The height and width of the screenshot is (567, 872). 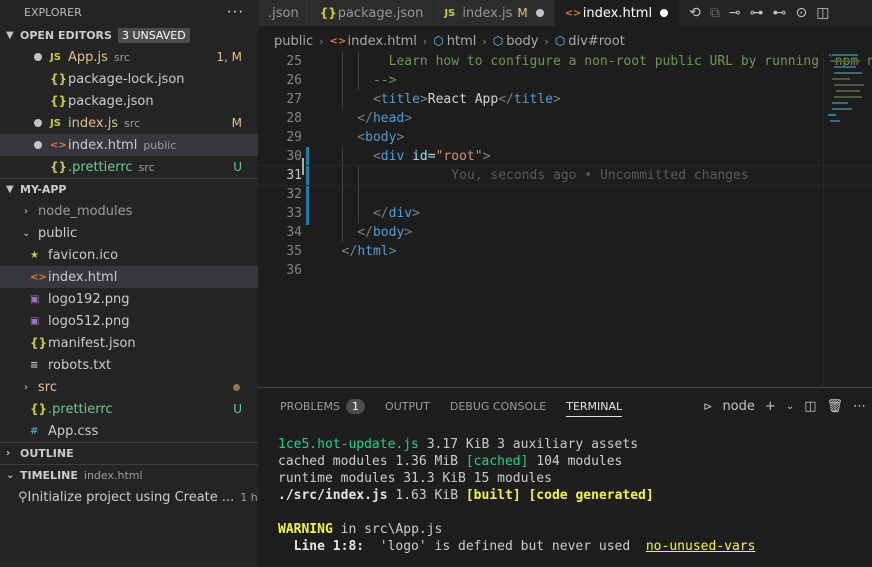 I want to click on compare-changes-icon: ⧉, so click(x=715, y=13).